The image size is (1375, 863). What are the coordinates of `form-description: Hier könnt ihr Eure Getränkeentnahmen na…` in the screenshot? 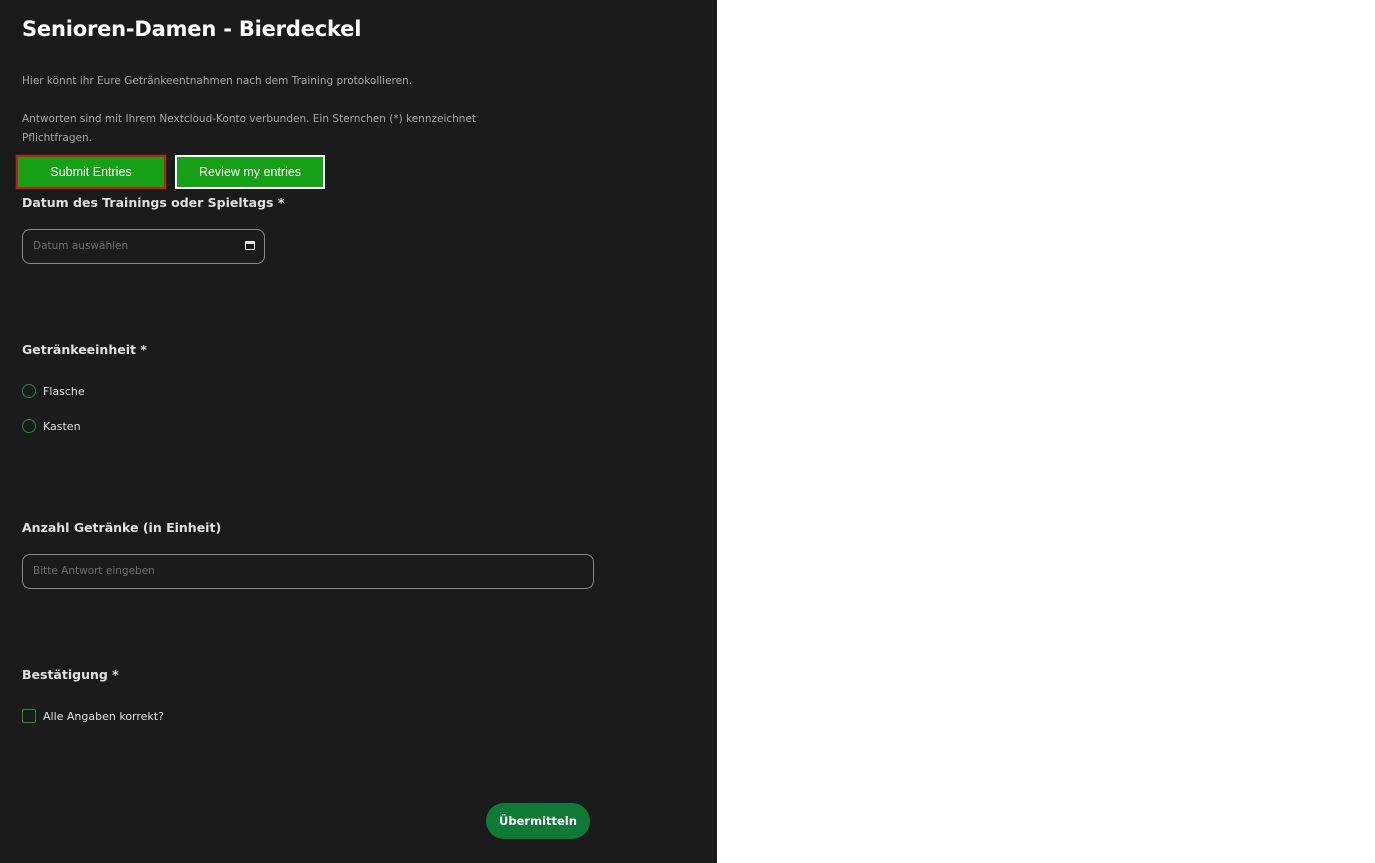 It's located at (217, 81).